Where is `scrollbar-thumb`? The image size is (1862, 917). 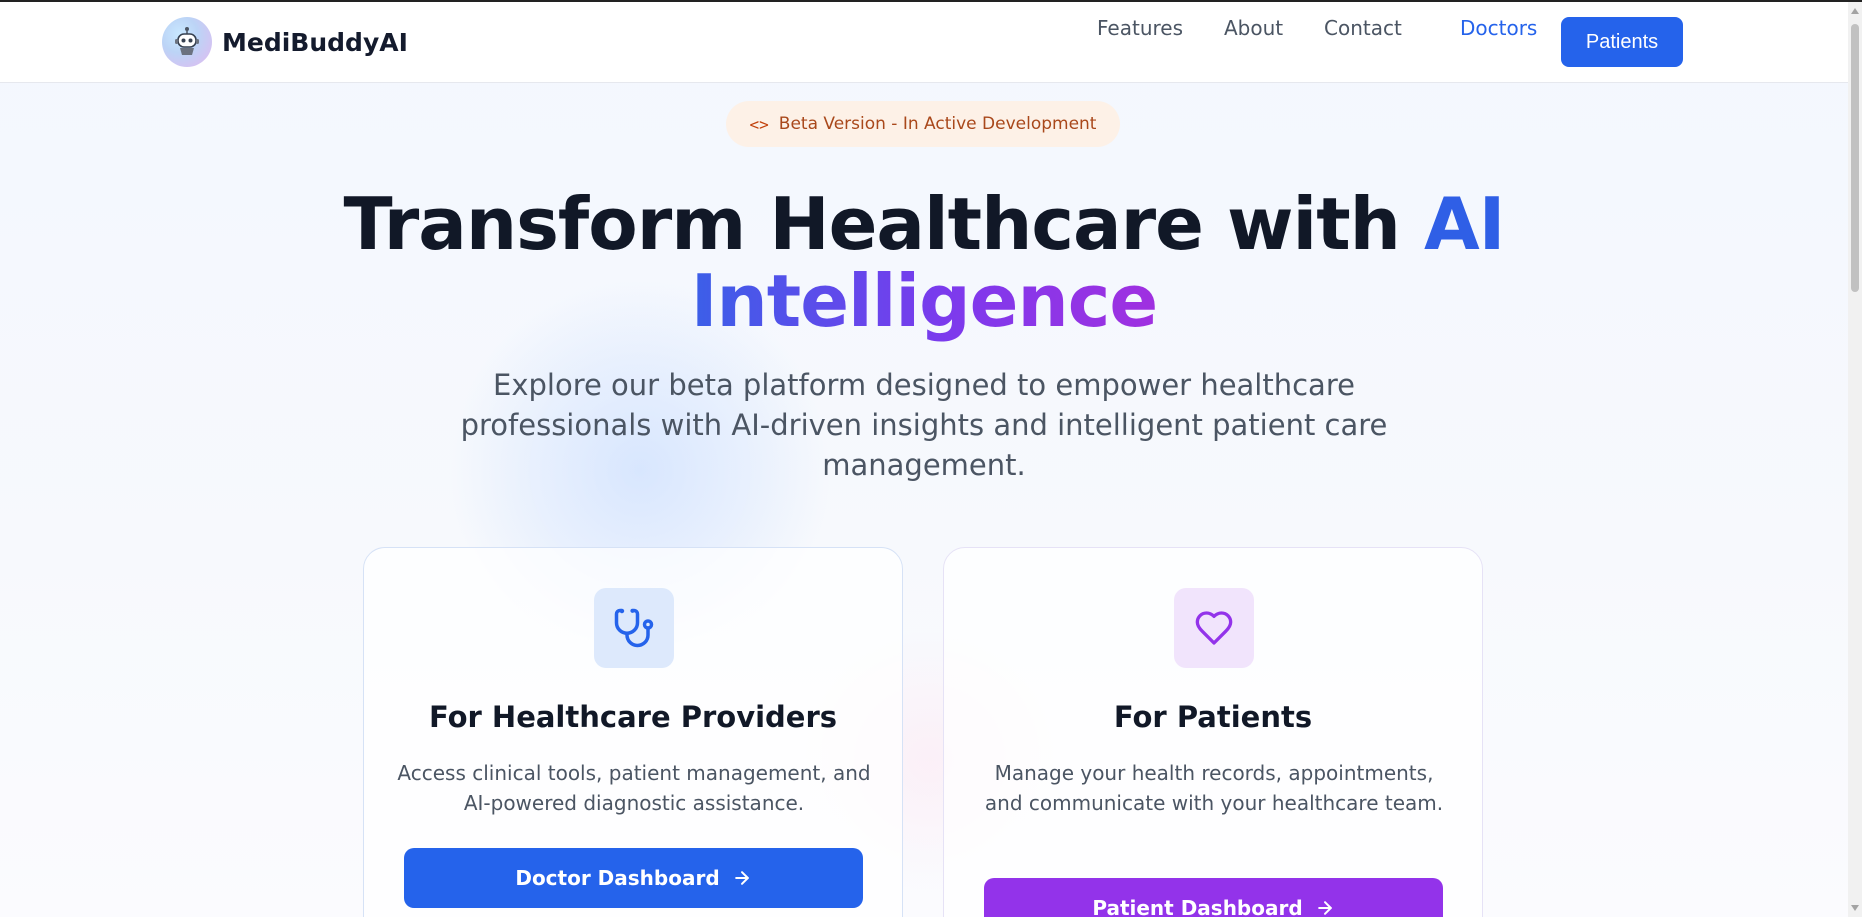 scrollbar-thumb is located at coordinates (1855, 158).